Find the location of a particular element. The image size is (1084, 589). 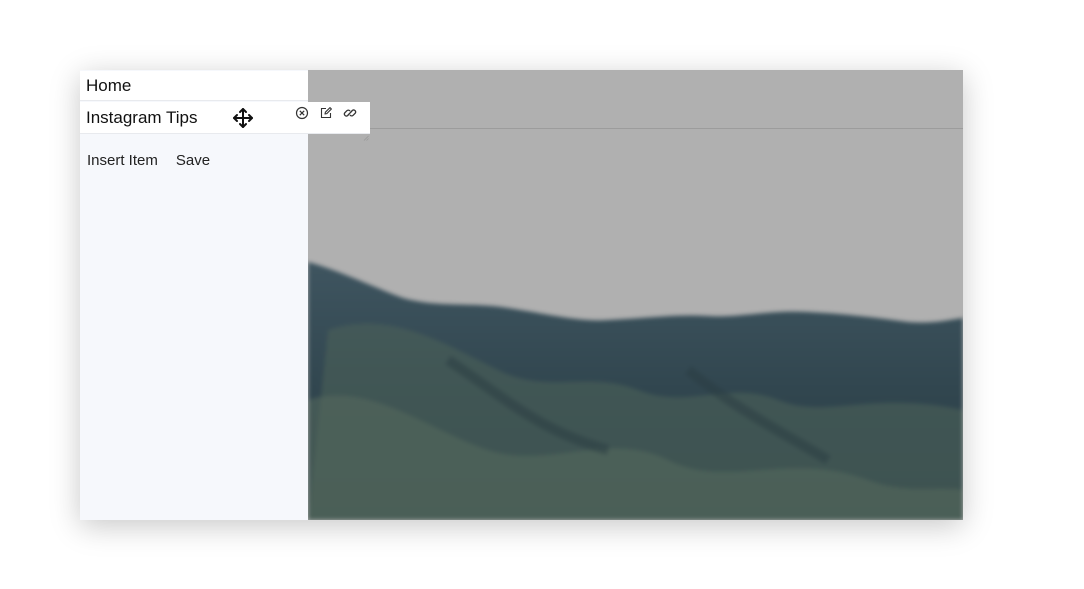

insert-item-button: Insert Item is located at coordinates (122, 160).